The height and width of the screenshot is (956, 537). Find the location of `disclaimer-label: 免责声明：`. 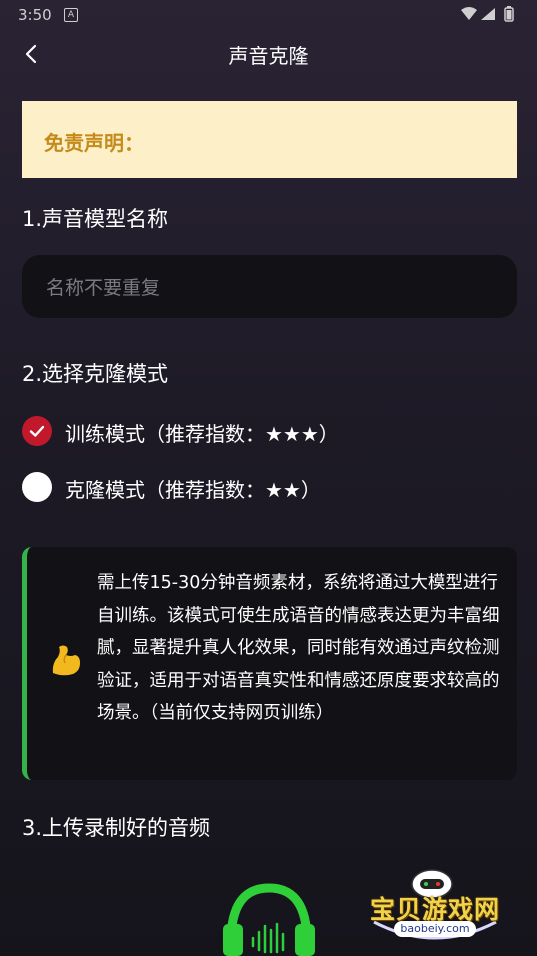

disclaimer-label: 免责声明： is located at coordinates (94, 143).